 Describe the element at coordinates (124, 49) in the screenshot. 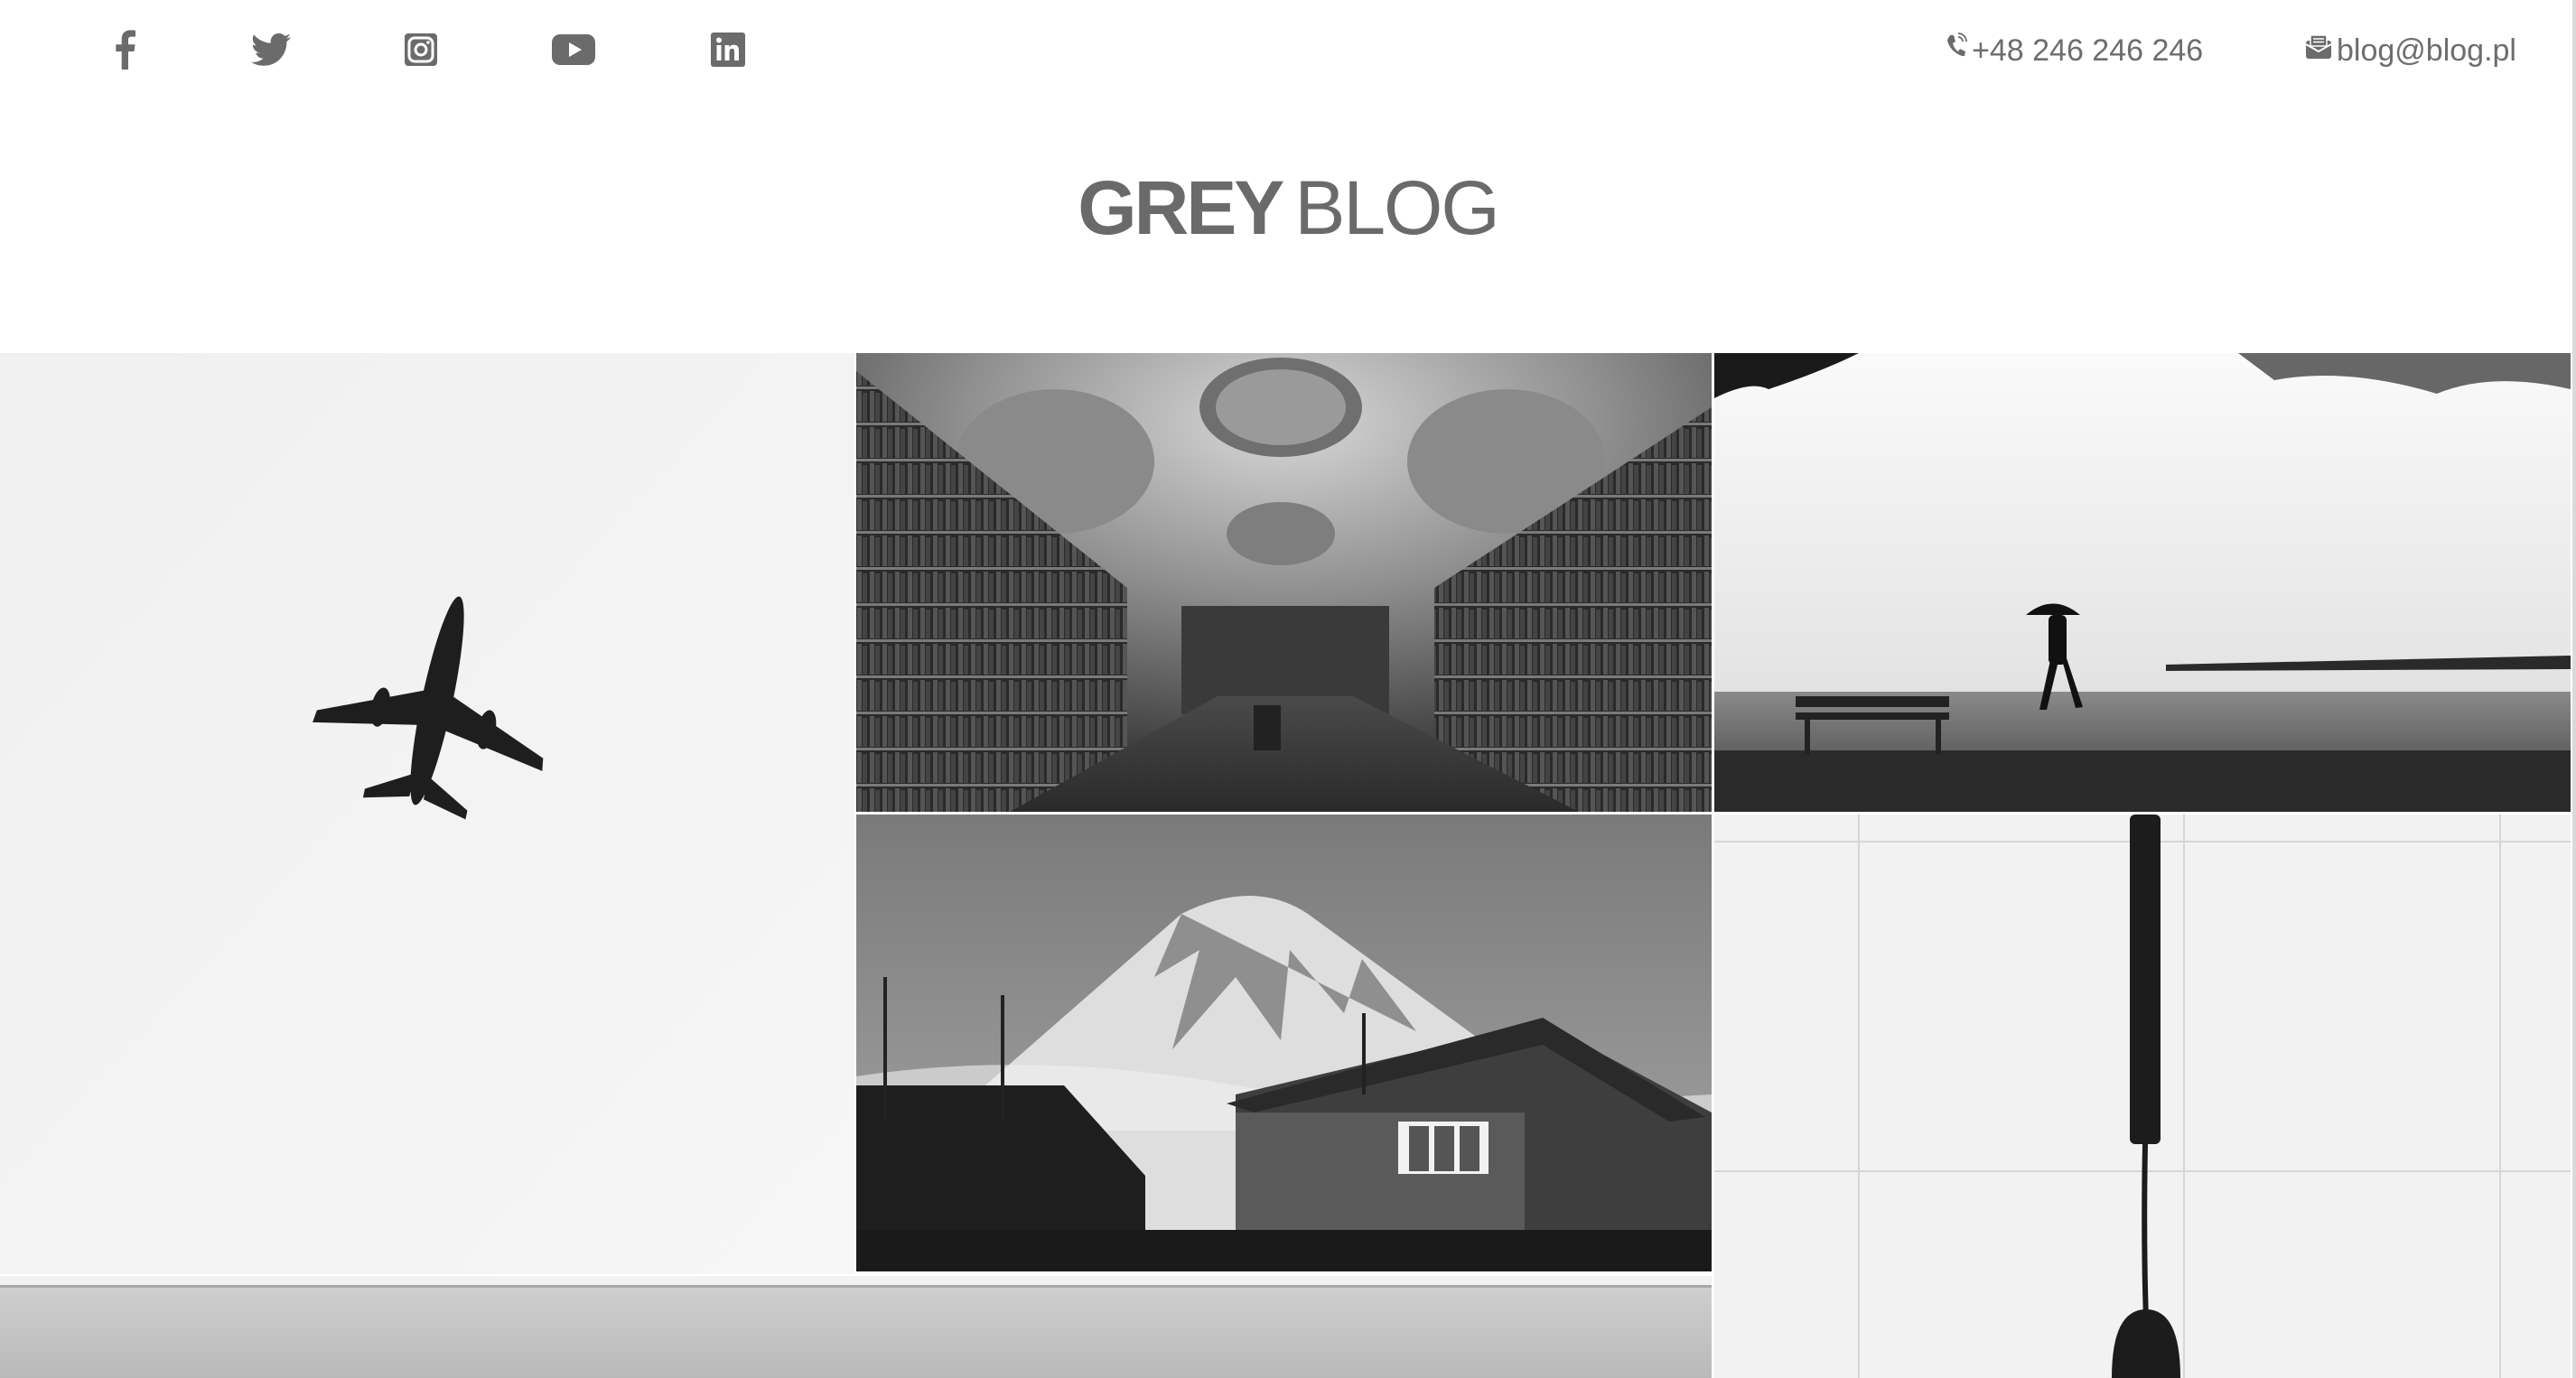

I see `facebook-icon` at that location.